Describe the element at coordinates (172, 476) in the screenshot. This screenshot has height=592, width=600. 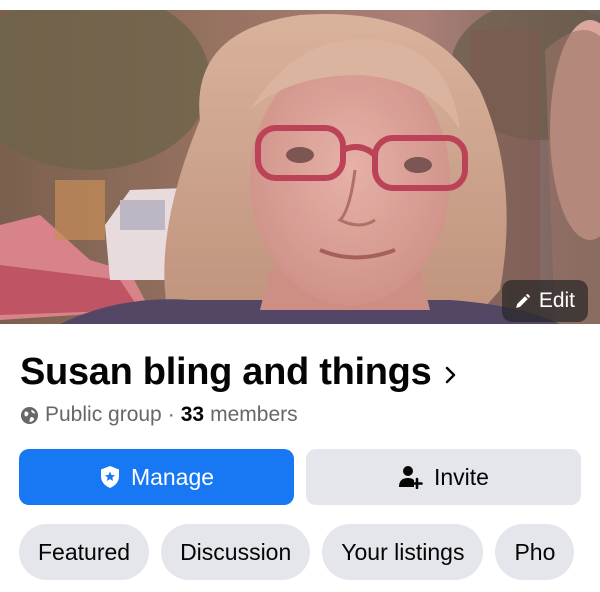
I see `manage-label: Manage` at that location.